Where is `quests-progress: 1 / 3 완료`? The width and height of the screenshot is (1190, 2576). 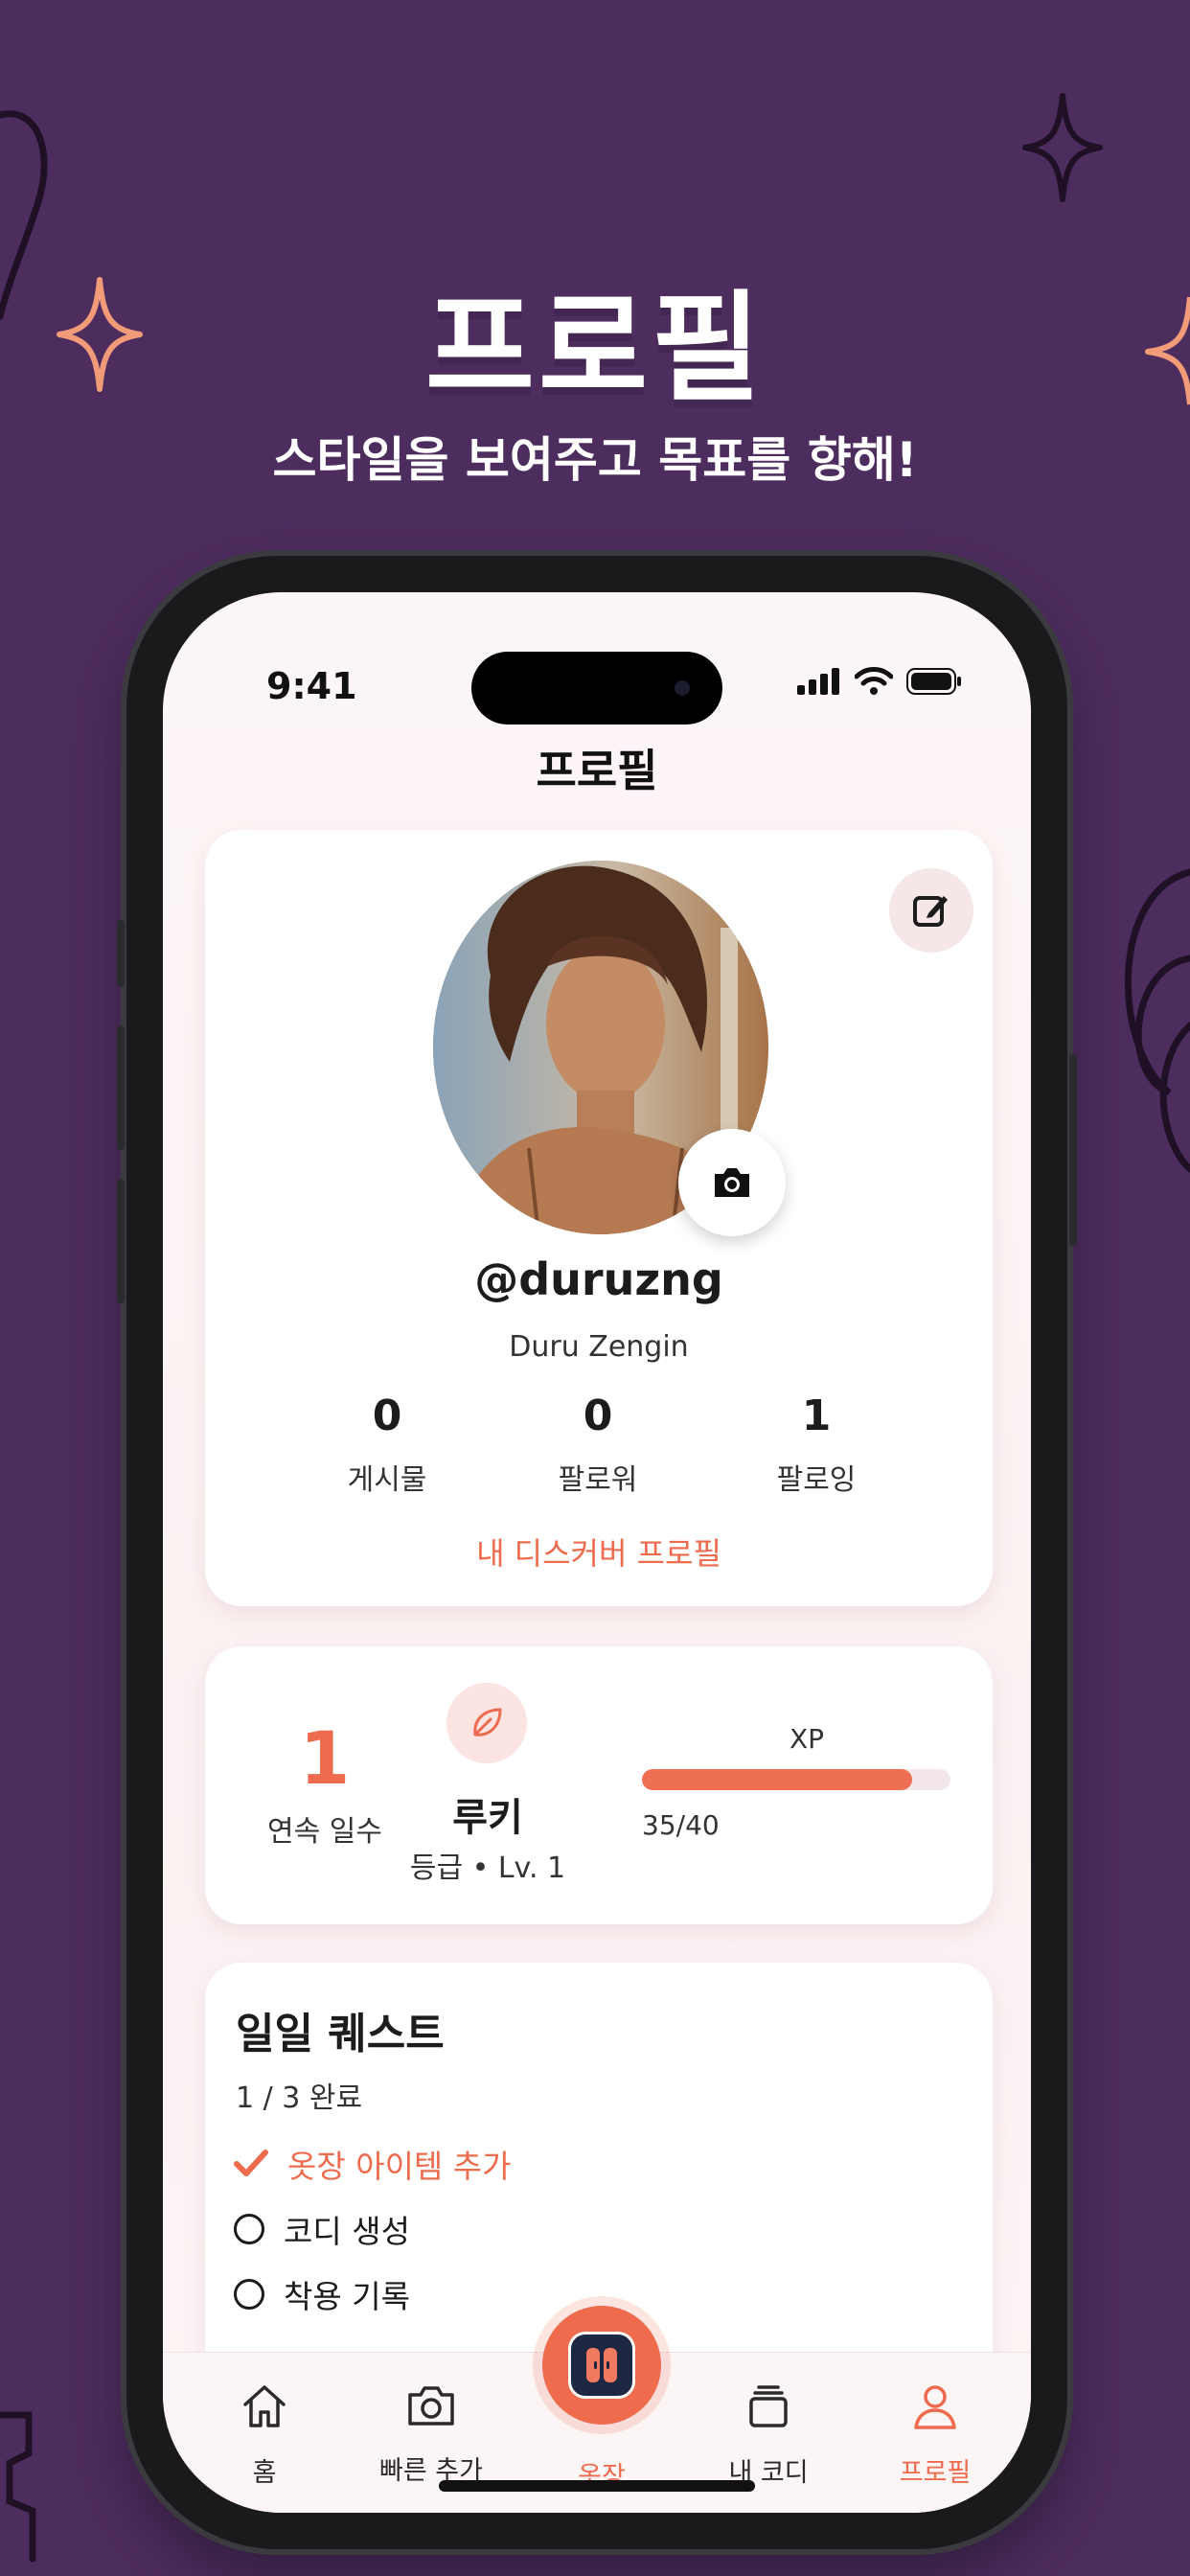
quests-progress: 1 / 3 완료 is located at coordinates (300, 2098).